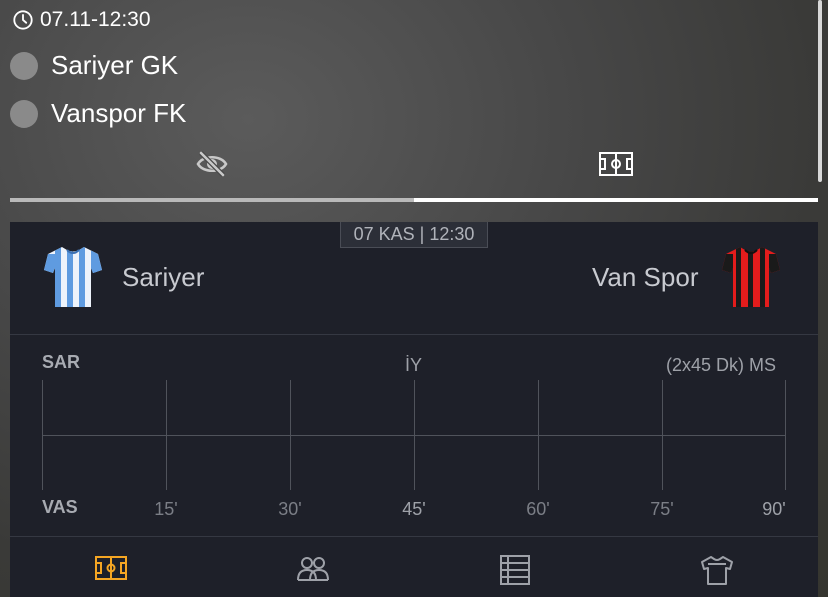  What do you see at coordinates (163, 277) in the screenshot?
I see `home-team-name: Sariyer` at bounding box center [163, 277].